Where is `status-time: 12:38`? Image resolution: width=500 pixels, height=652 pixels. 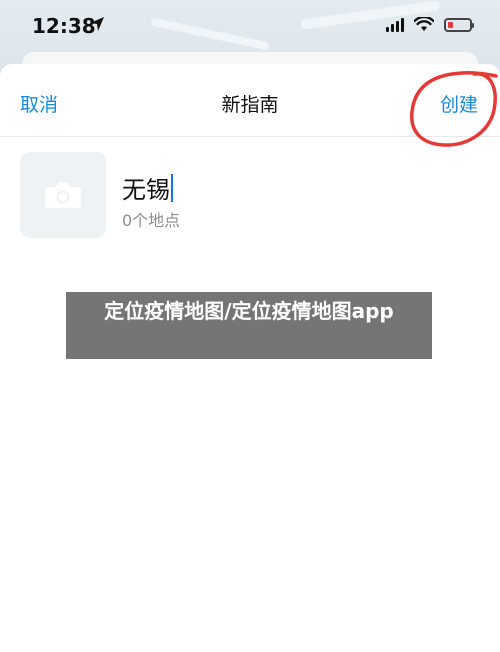 status-time: 12:38 is located at coordinates (64, 26).